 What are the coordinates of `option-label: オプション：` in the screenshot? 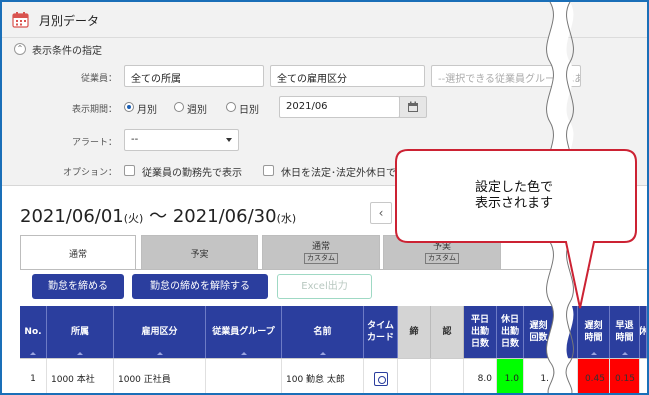 It's located at (89, 173).